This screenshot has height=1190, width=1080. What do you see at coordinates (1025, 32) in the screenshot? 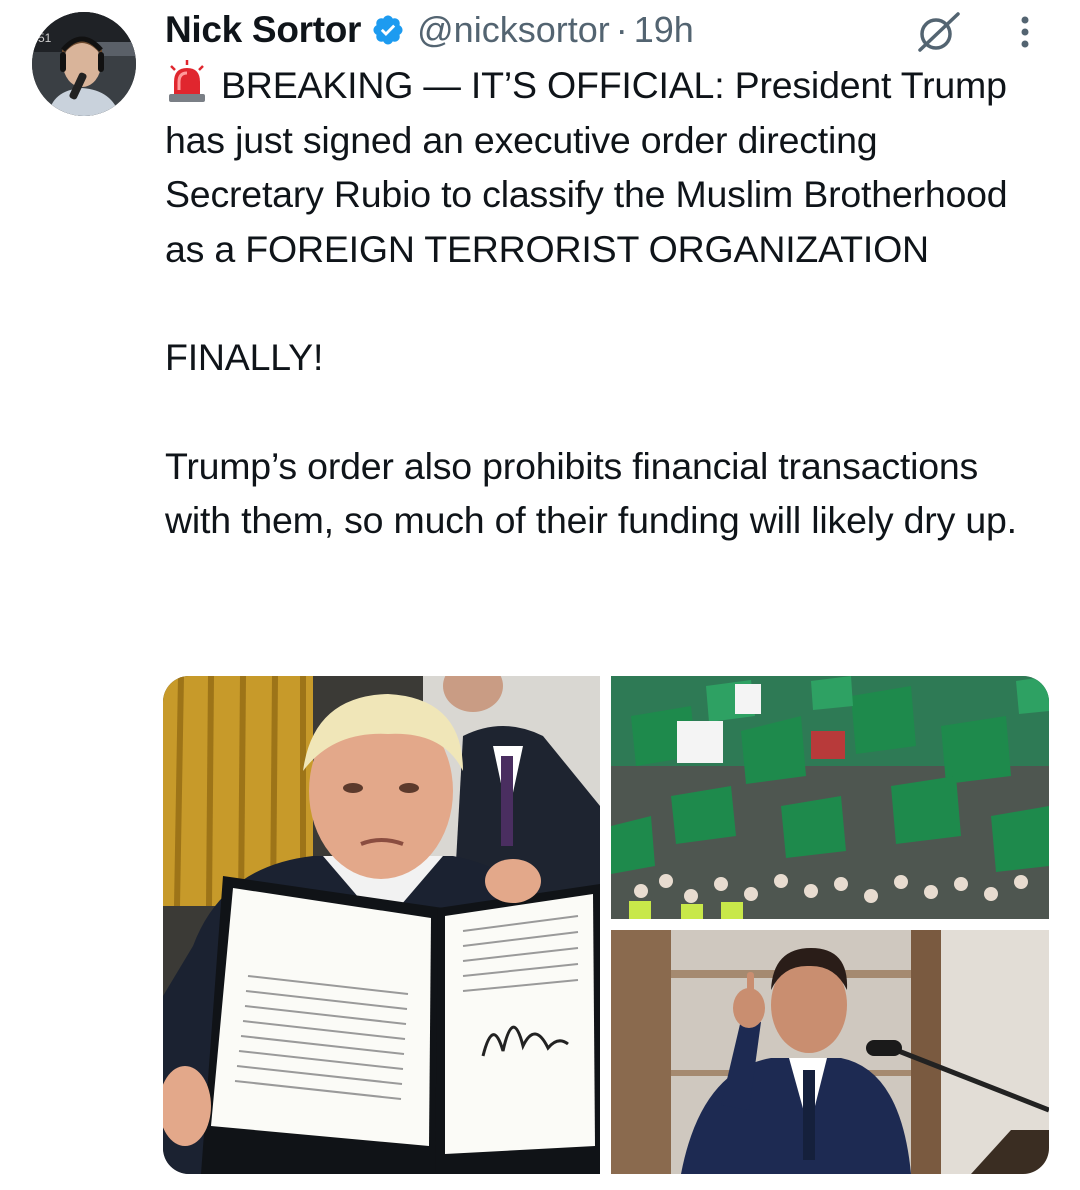
I see `more-options-icon` at bounding box center [1025, 32].